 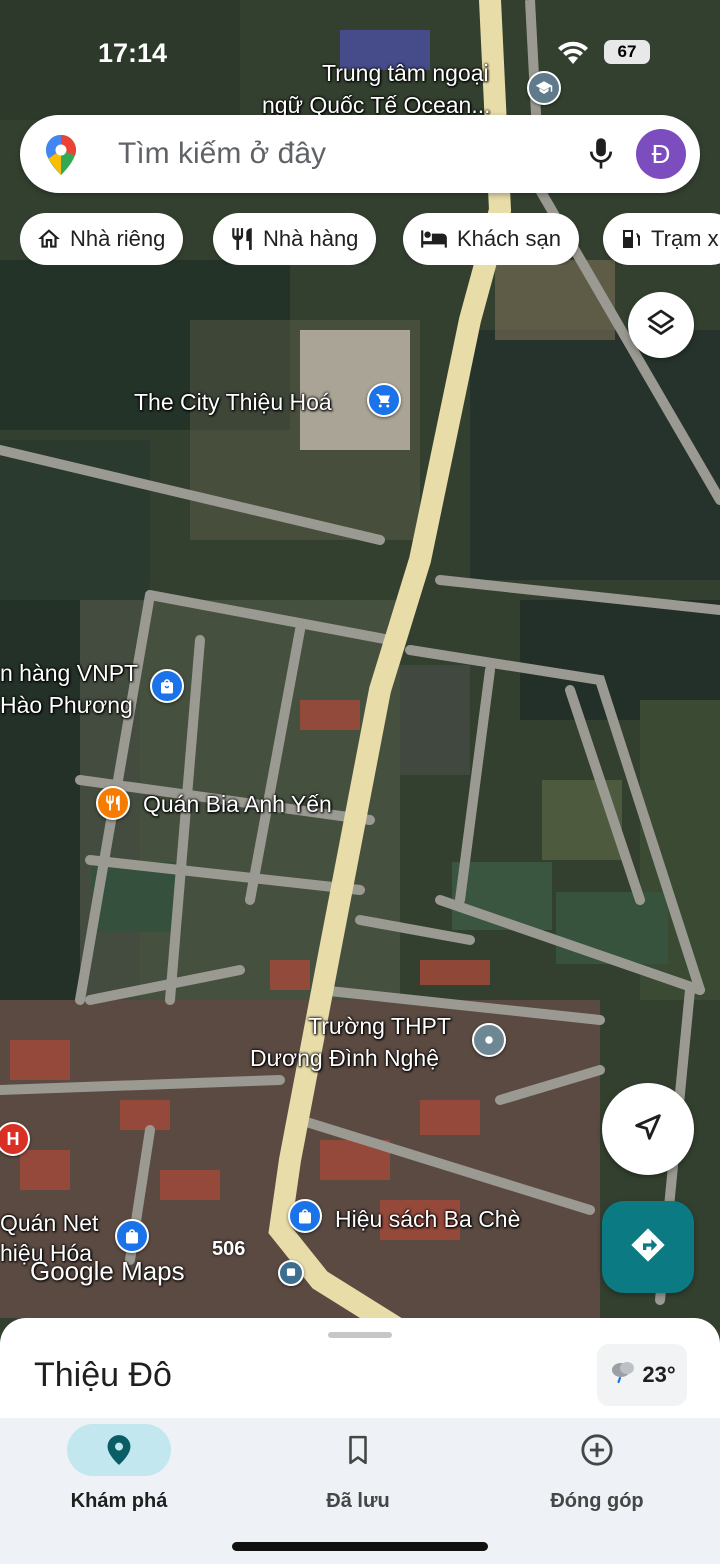 I want to click on category-chips: Nhà riêng Nhà hàng Khách sạn Trạm x, so click(x=370, y=239).